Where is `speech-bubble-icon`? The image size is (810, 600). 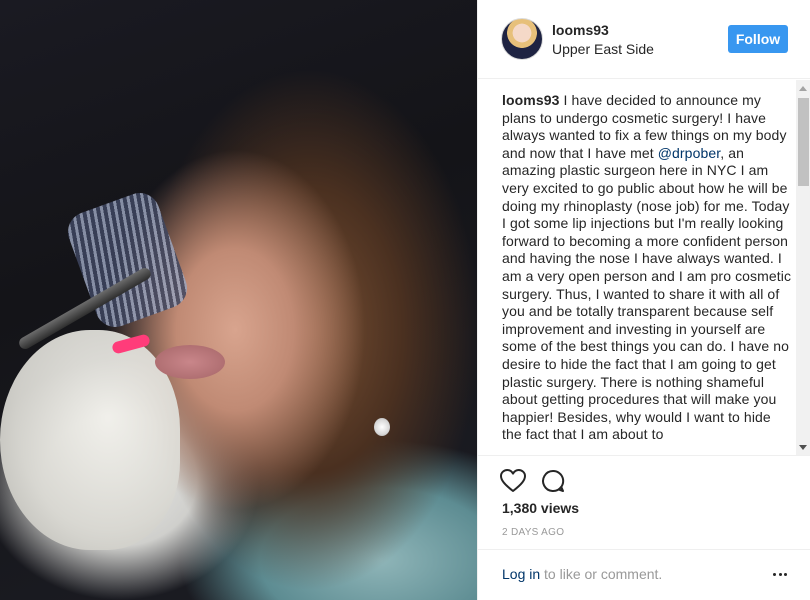
speech-bubble-icon is located at coordinates (553, 480).